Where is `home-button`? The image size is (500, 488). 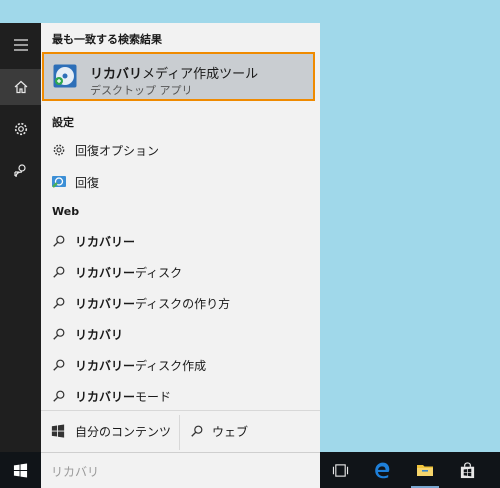 home-button is located at coordinates (20, 87).